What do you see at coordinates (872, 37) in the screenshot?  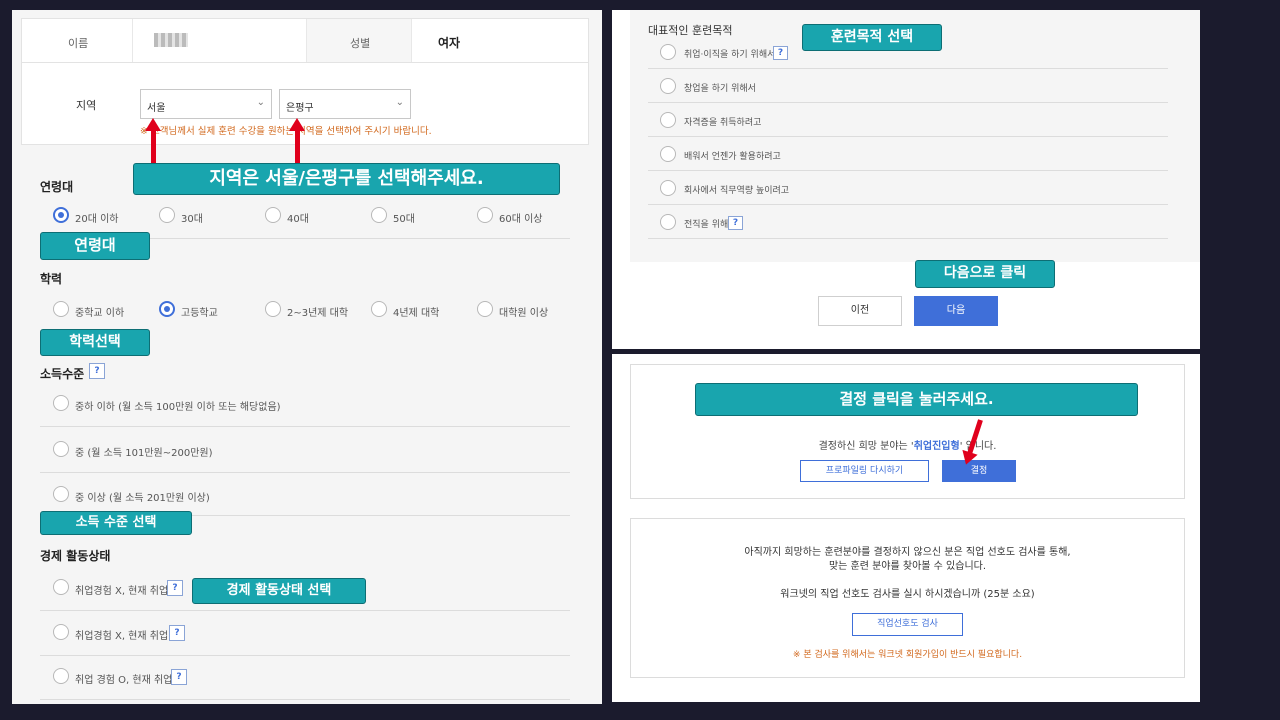 I see `purpose-tag: 훈련목적 선택` at bounding box center [872, 37].